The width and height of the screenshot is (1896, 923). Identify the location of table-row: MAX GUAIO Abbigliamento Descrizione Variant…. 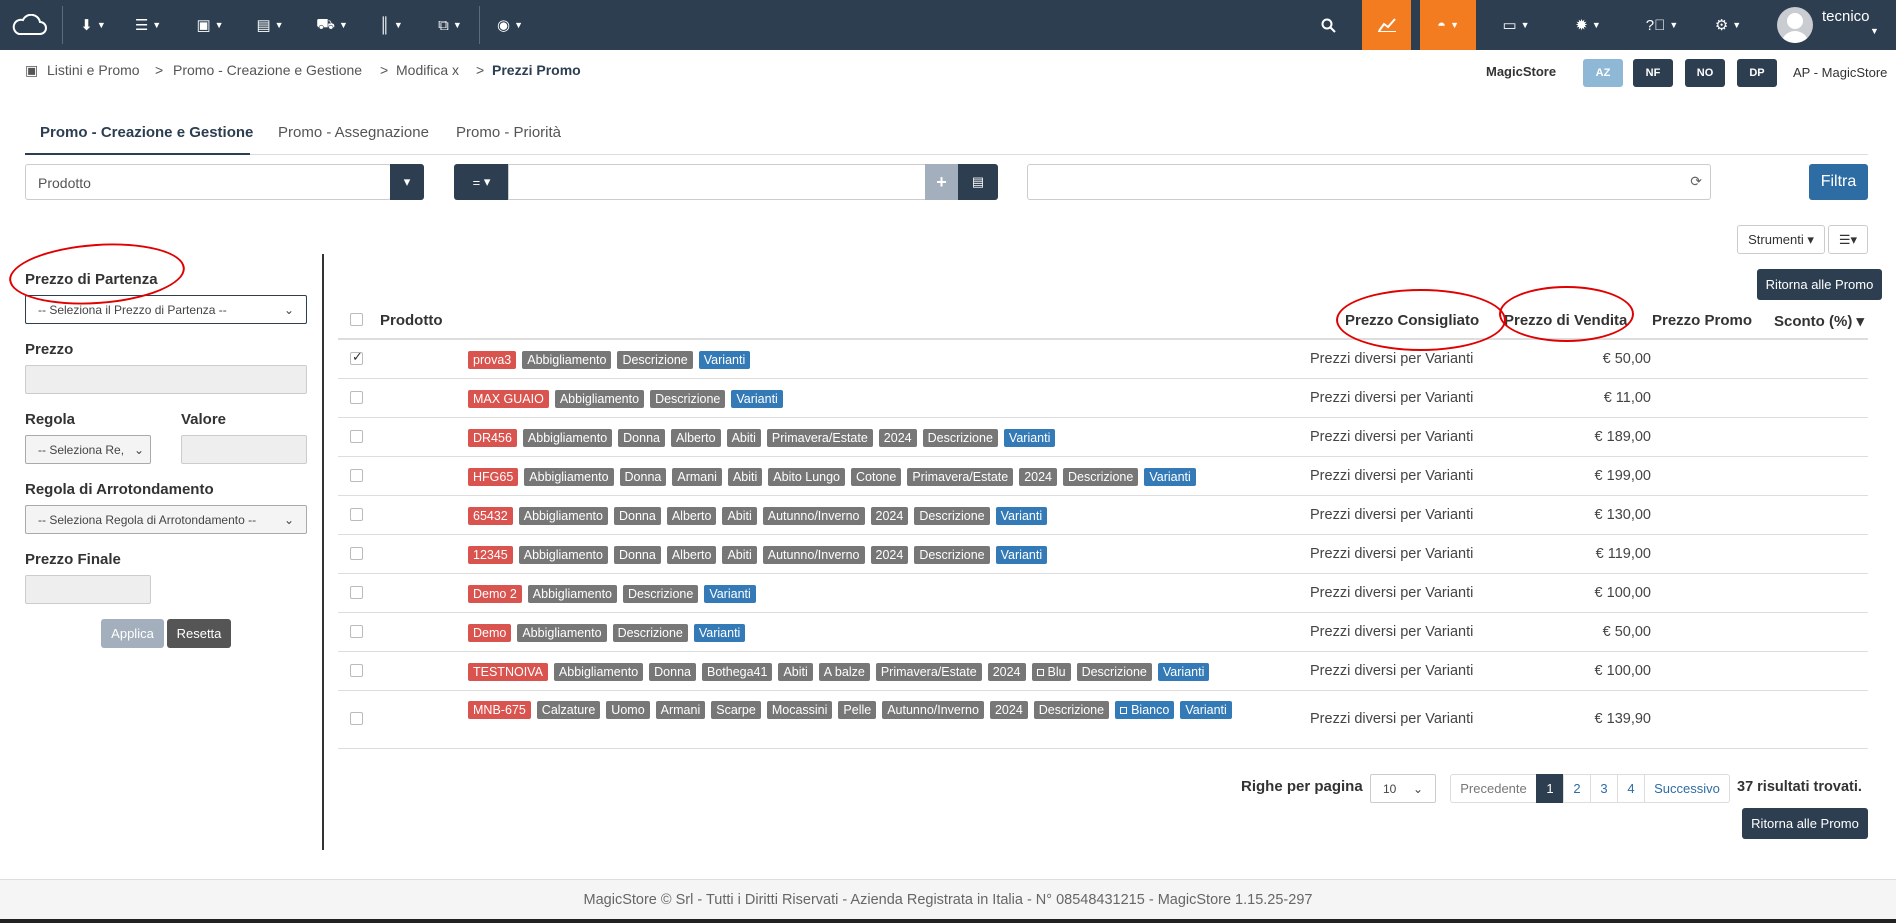
(1103, 398).